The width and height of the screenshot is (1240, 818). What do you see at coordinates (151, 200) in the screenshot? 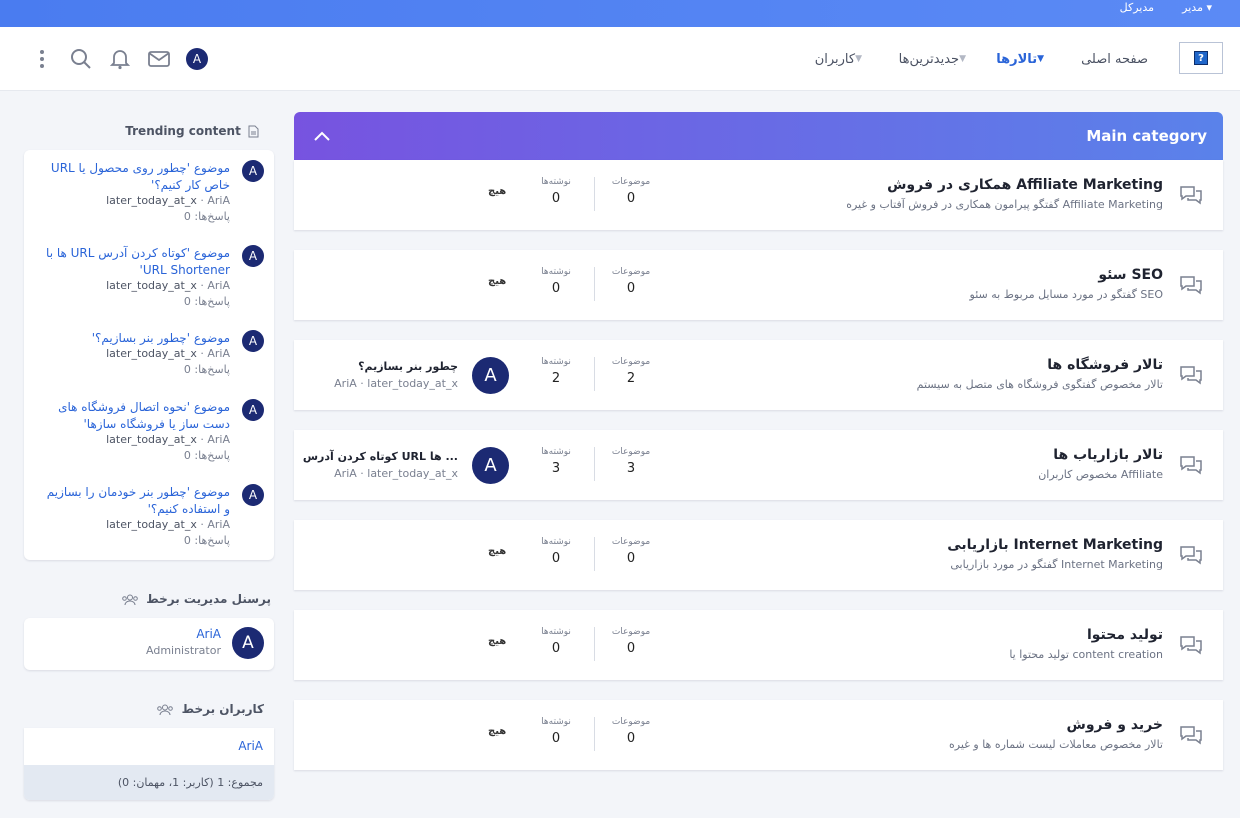
I see `trending-time: later_today_at_x` at bounding box center [151, 200].